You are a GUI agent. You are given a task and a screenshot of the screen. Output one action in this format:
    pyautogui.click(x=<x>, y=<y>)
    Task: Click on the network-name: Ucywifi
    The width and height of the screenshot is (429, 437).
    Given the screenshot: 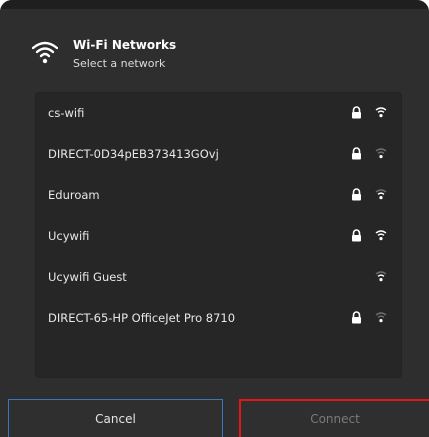 What is the action you would take?
    pyautogui.click(x=69, y=236)
    